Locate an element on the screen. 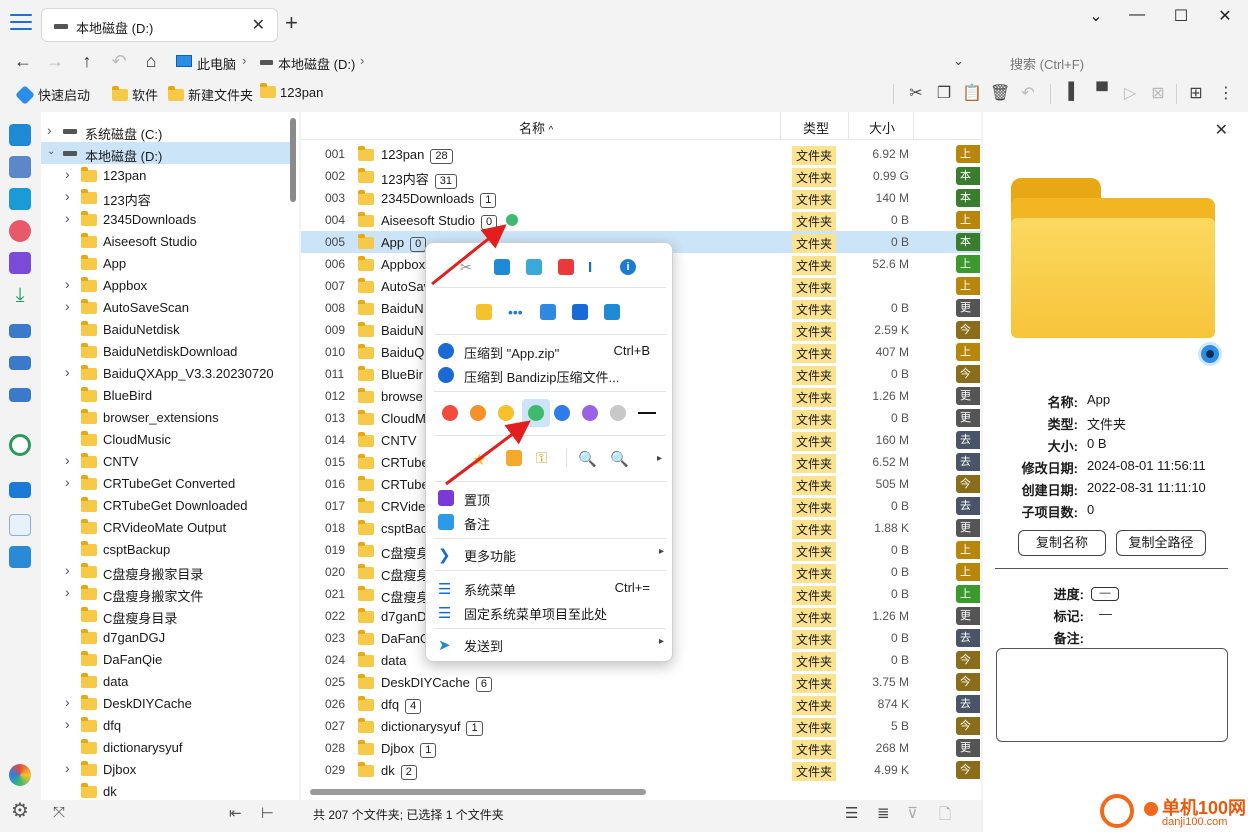  collapse-all-icon: ⤧ is located at coordinates (59, 812).